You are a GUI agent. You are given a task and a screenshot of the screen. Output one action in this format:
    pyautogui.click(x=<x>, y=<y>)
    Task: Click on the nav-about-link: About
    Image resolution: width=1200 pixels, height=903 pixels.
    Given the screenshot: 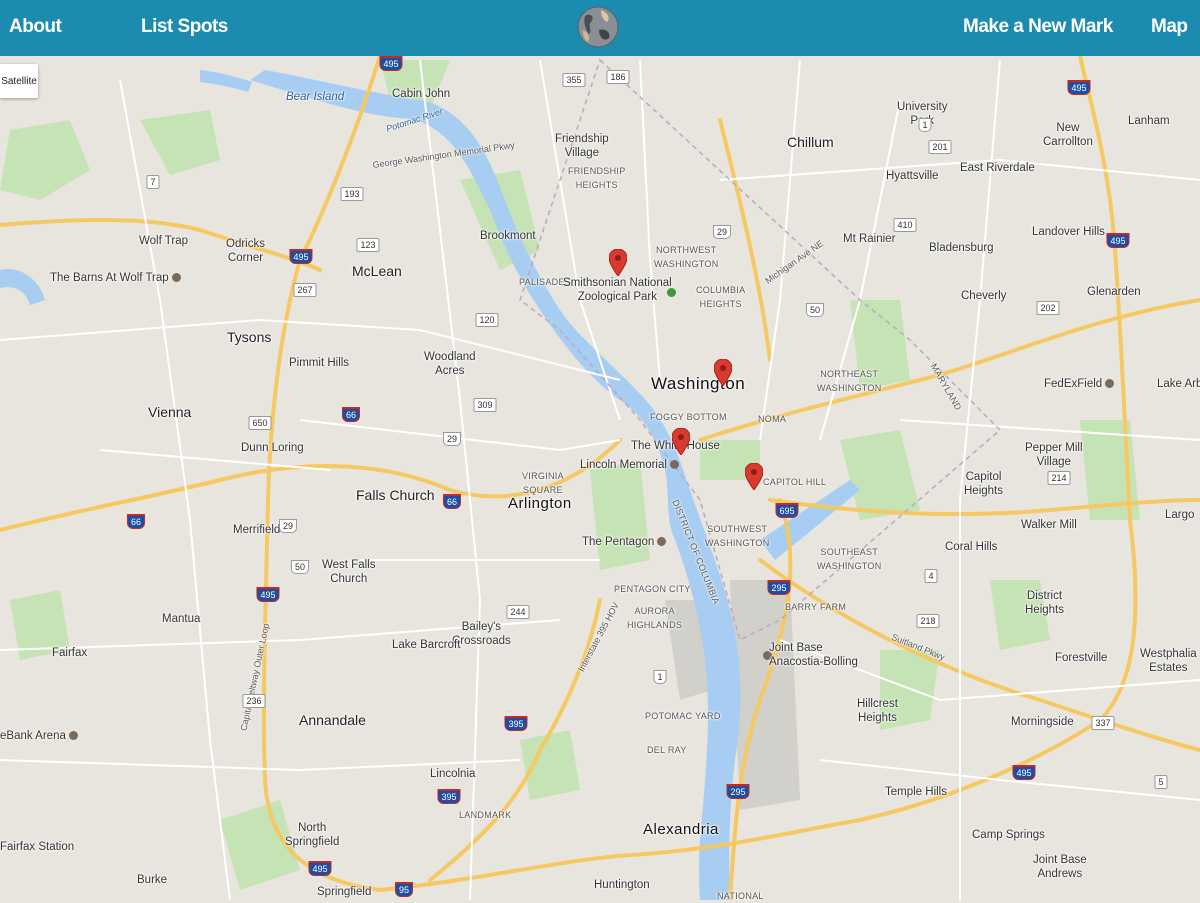 What is the action you would take?
    pyautogui.click(x=35, y=27)
    